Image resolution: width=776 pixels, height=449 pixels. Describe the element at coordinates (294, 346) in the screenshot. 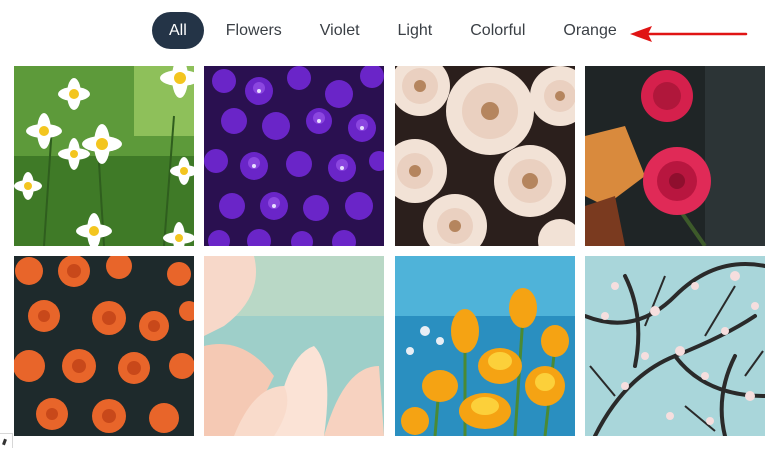

I see `gallery-image-soft-petals` at that location.